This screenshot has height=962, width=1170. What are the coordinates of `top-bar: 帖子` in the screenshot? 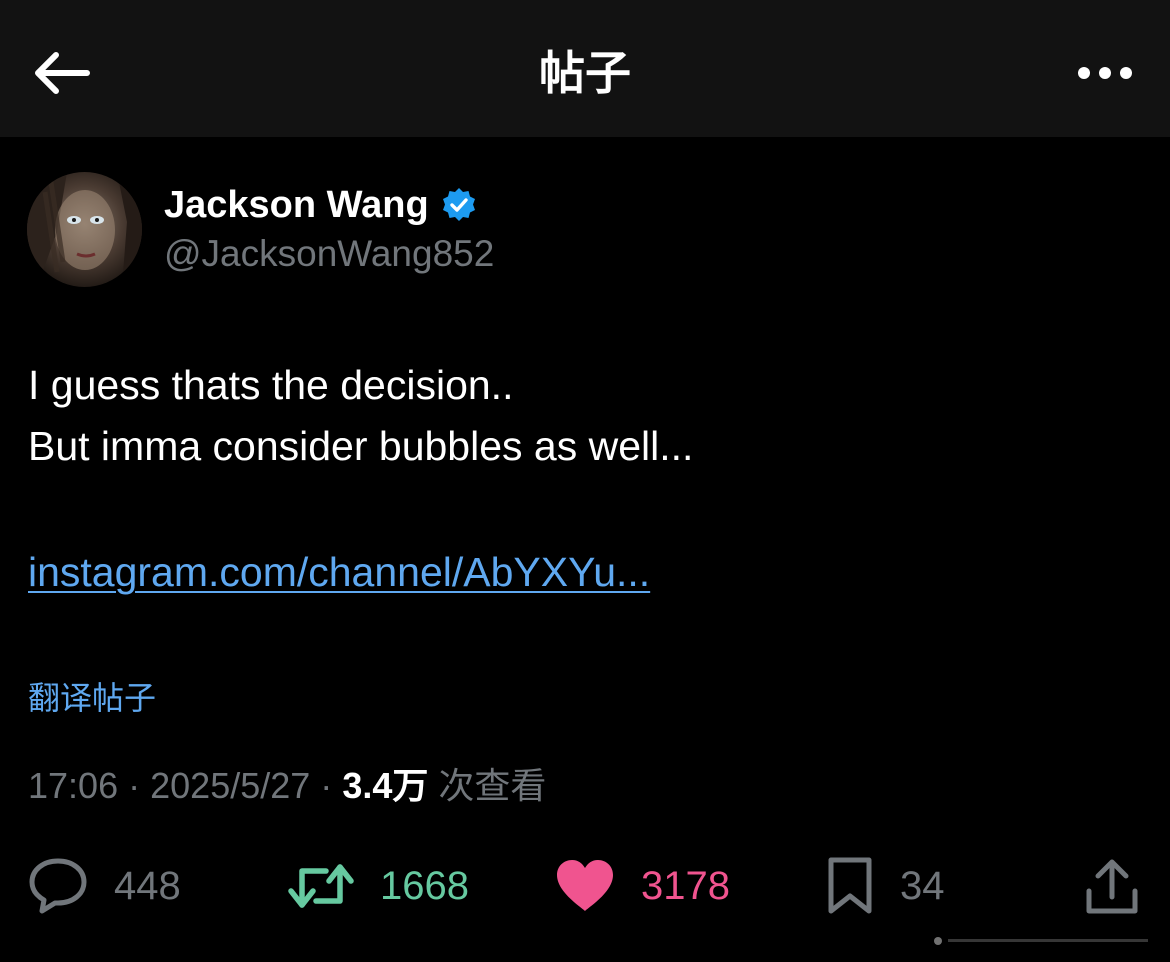 It's located at (585, 68).